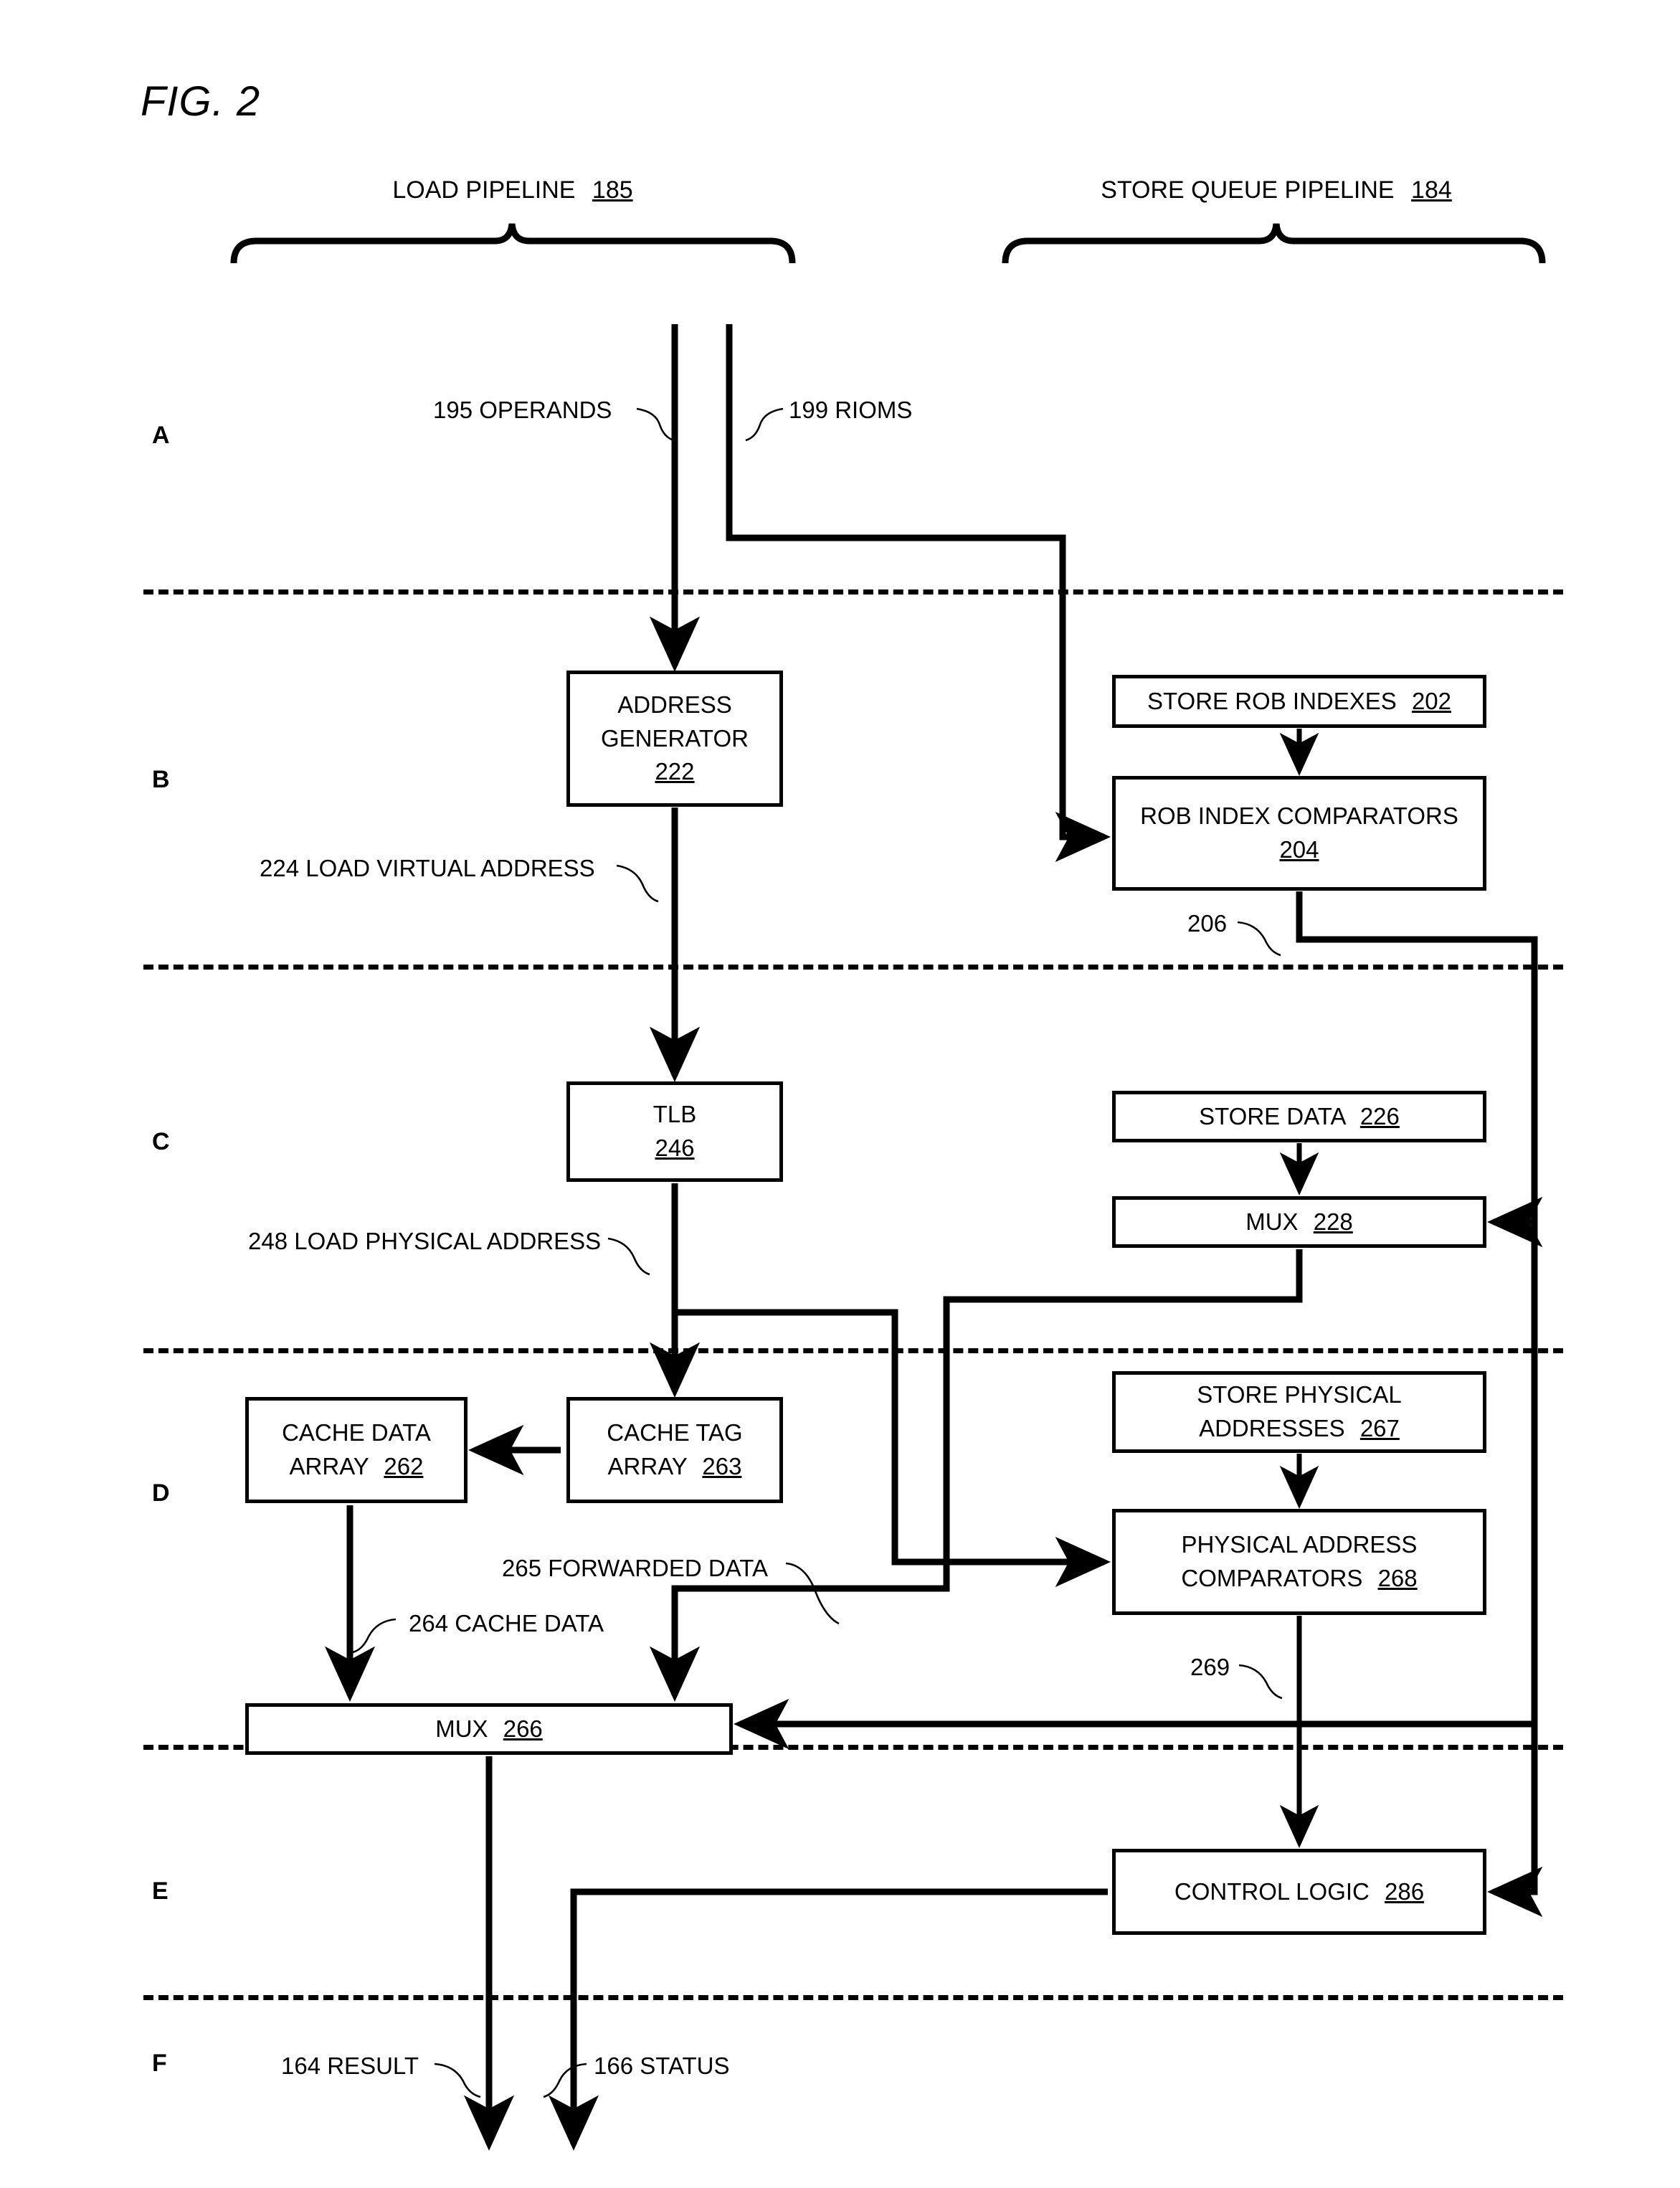 Image resolution: width=1680 pixels, height=2188 pixels. Describe the element at coordinates (853, 1350) in the screenshot. I see `stage-divider-cd` at that location.